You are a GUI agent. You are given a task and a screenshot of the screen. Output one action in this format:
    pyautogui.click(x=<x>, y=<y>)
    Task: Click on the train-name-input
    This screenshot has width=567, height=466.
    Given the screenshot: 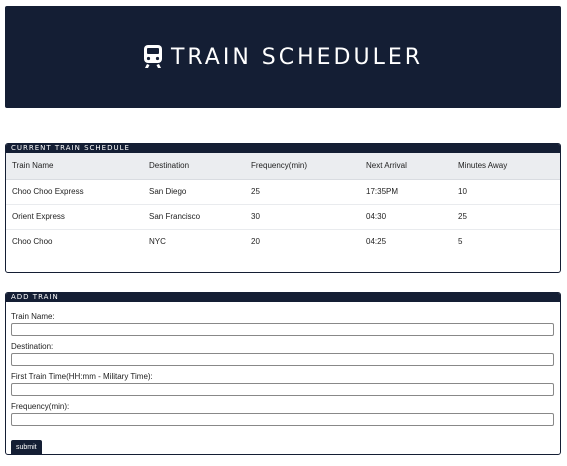 What is the action you would take?
    pyautogui.click(x=282, y=329)
    